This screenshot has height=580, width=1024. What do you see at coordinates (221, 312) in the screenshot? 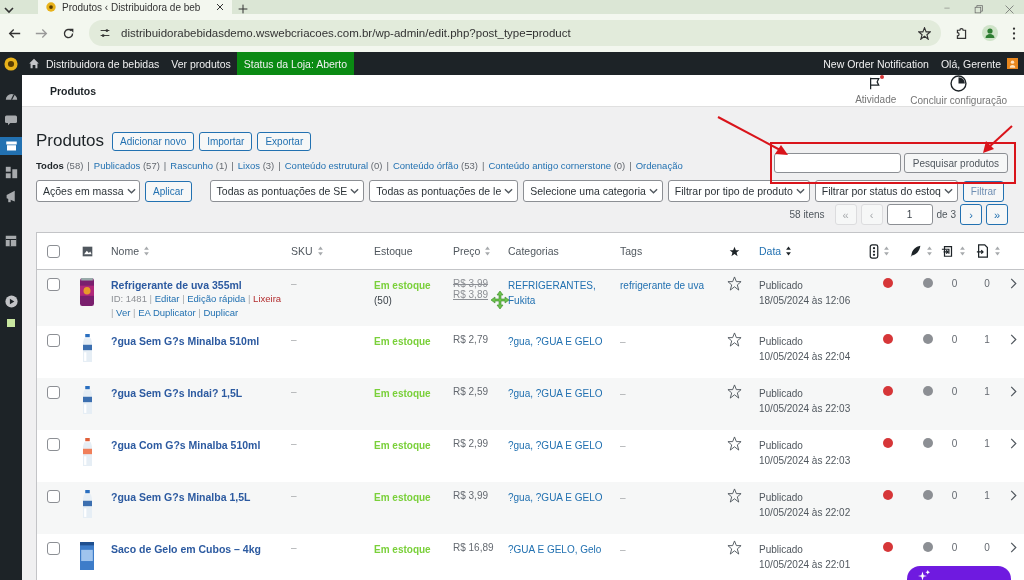
I see `row-action-link: Duplicar` at bounding box center [221, 312].